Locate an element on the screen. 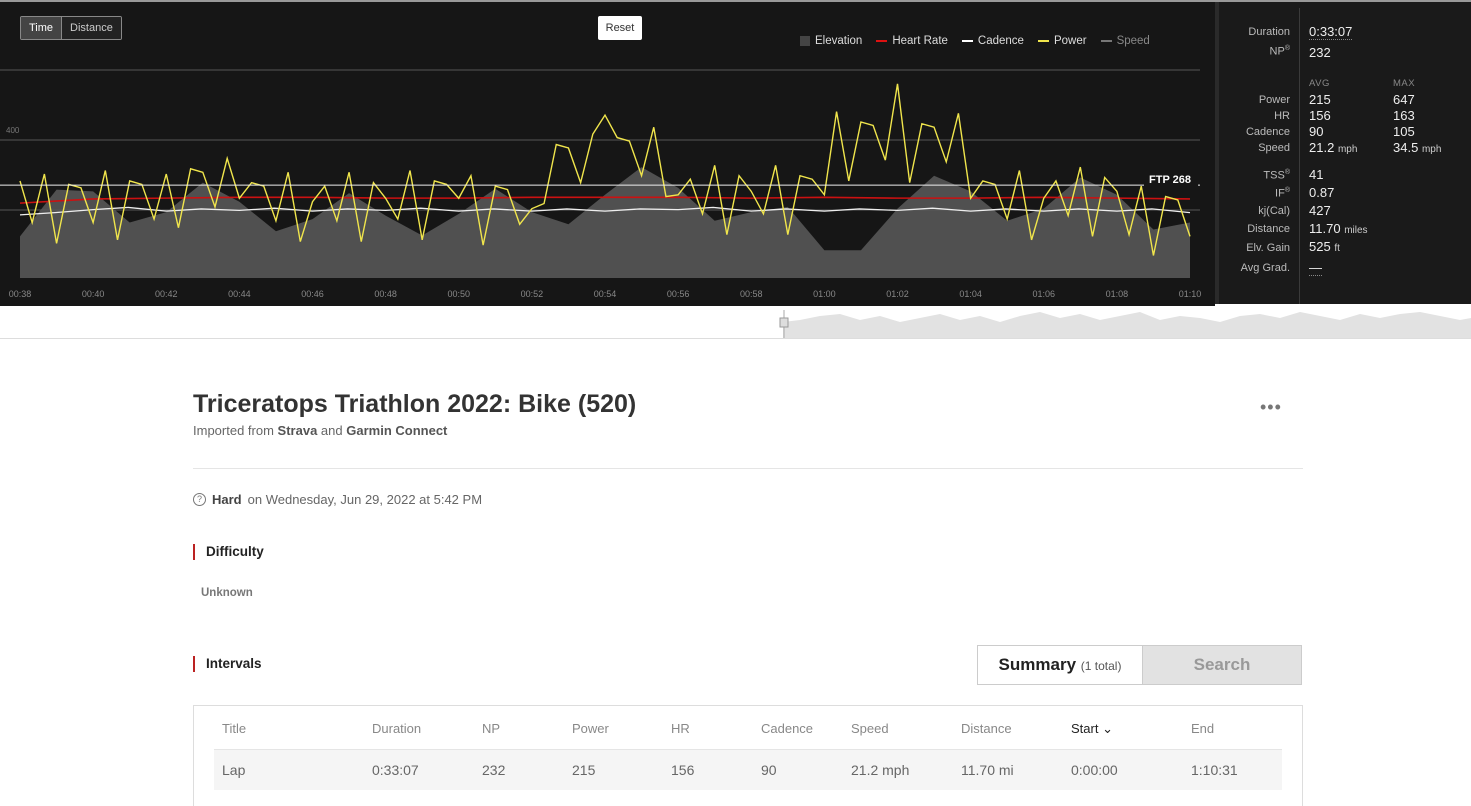 This screenshot has height=806, width=1471. speed-max-unit: mph is located at coordinates (1431, 149).